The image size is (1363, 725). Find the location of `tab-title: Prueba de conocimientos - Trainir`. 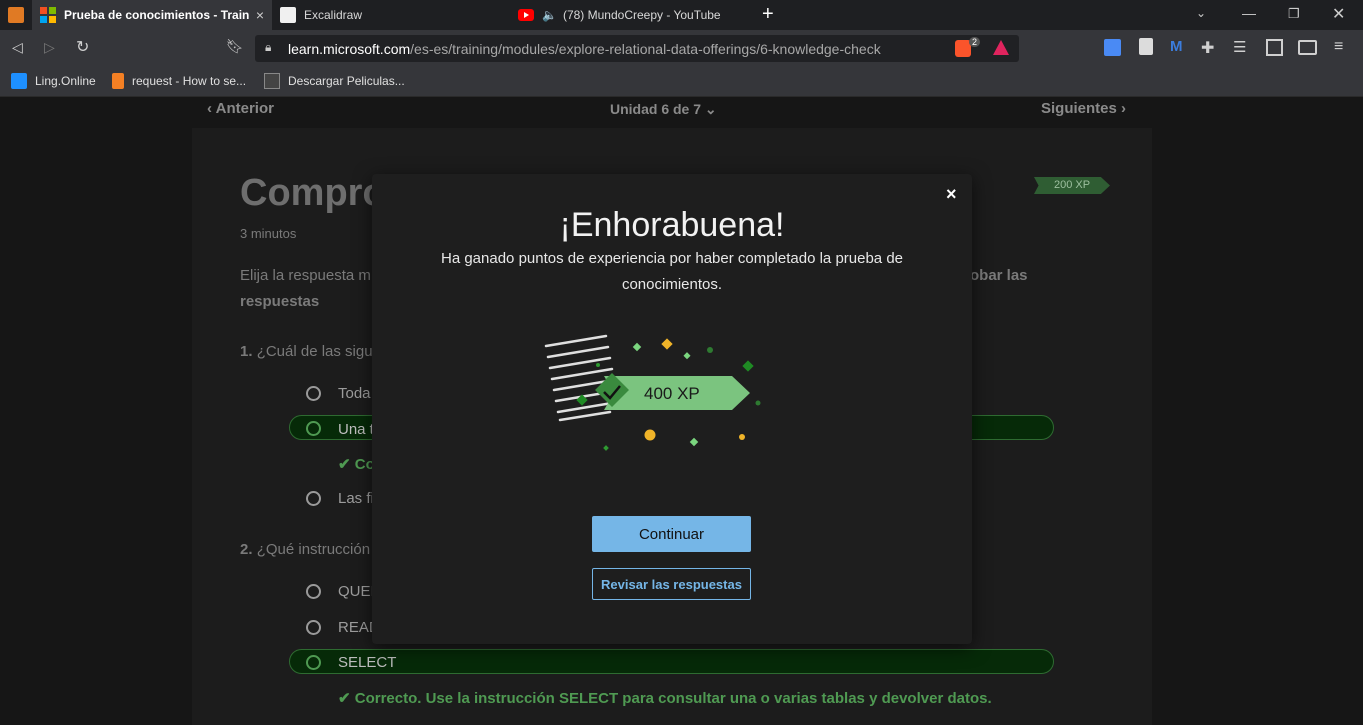

tab-title: Prueba de conocimientos - Trainir is located at coordinates (156, 15).